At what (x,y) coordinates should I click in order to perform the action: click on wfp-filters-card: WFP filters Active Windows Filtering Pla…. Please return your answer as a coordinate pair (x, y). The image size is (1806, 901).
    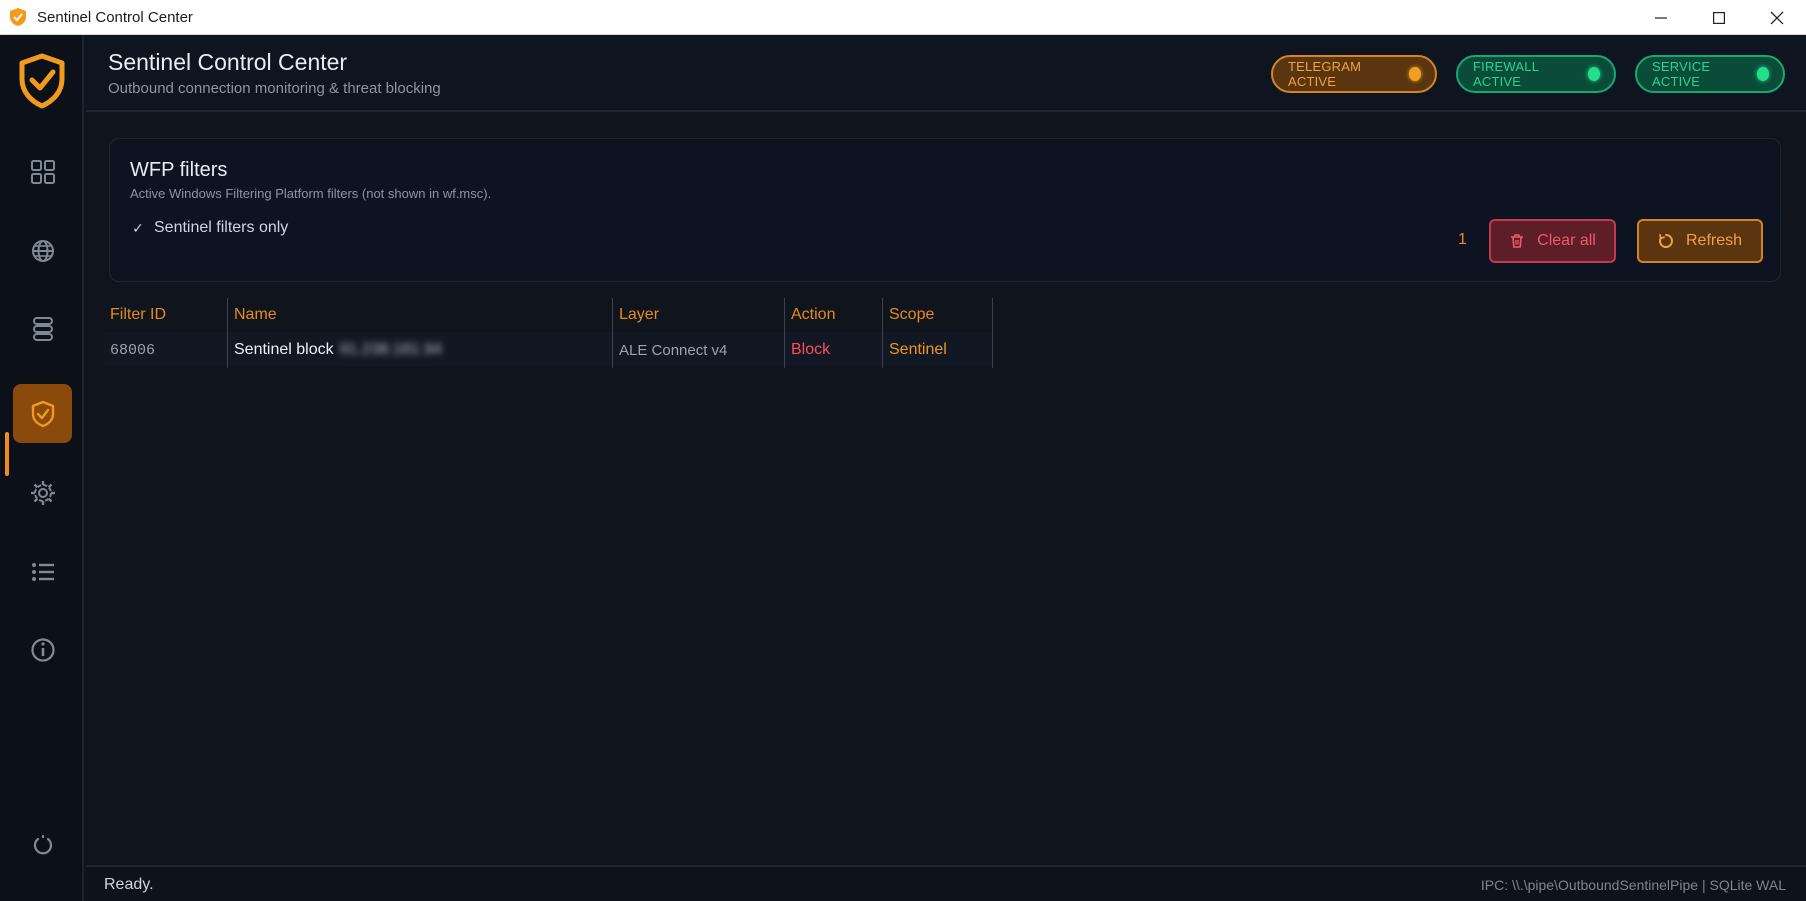
    Looking at the image, I should click on (945, 210).